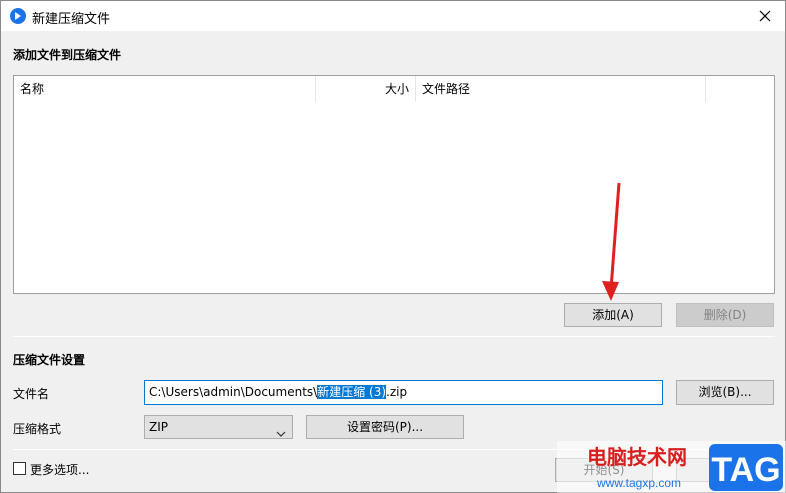 The image size is (786, 493). I want to click on app-logo-icon, so click(18, 16).